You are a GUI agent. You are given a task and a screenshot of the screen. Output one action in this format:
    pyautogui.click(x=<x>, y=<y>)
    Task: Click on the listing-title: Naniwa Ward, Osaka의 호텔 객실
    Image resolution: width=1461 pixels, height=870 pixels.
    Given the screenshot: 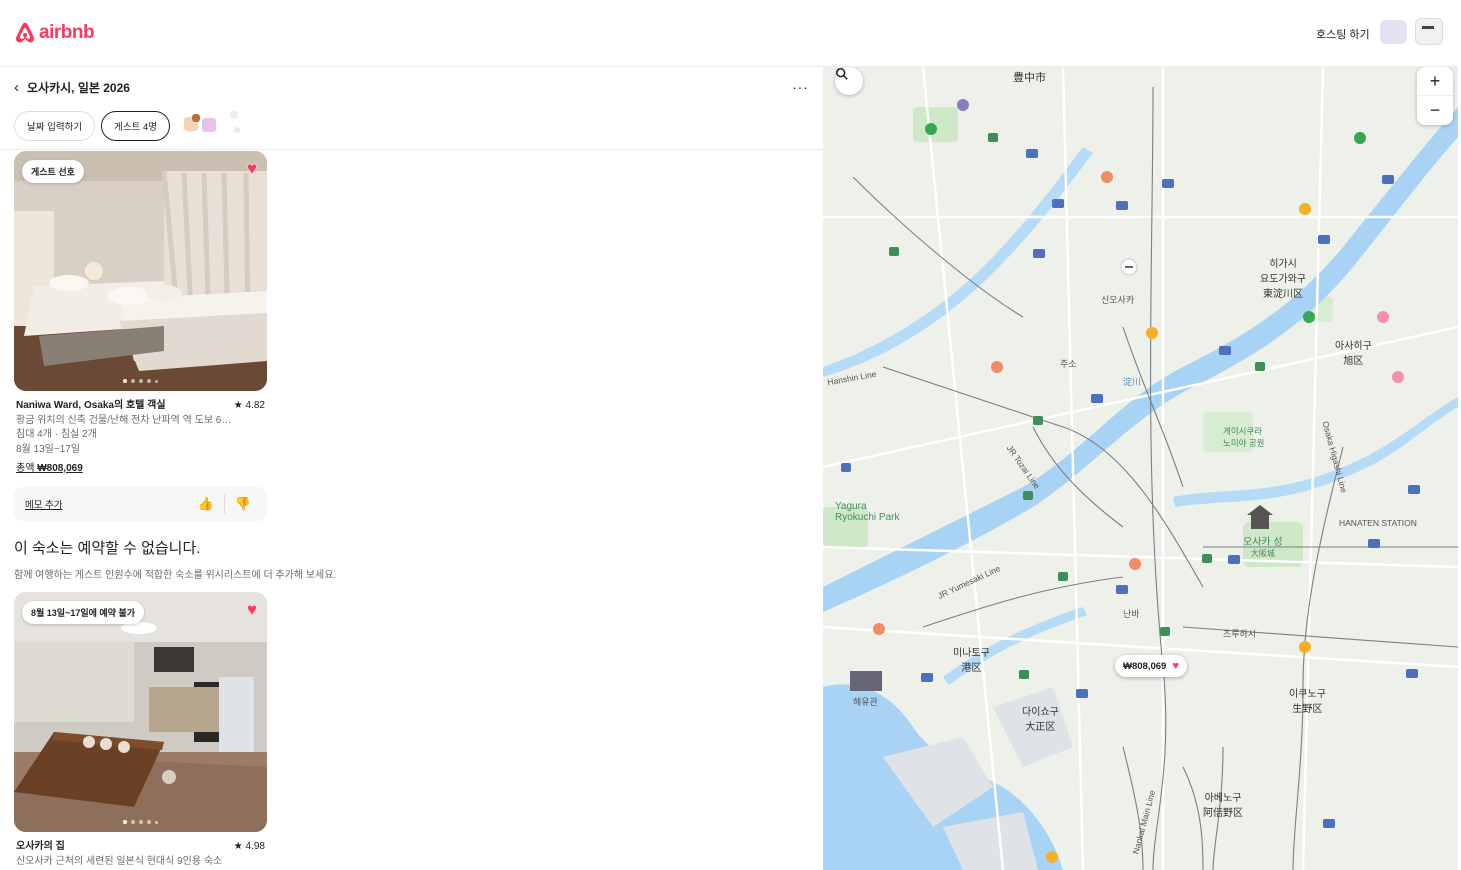 What is the action you would take?
    pyautogui.click(x=91, y=405)
    